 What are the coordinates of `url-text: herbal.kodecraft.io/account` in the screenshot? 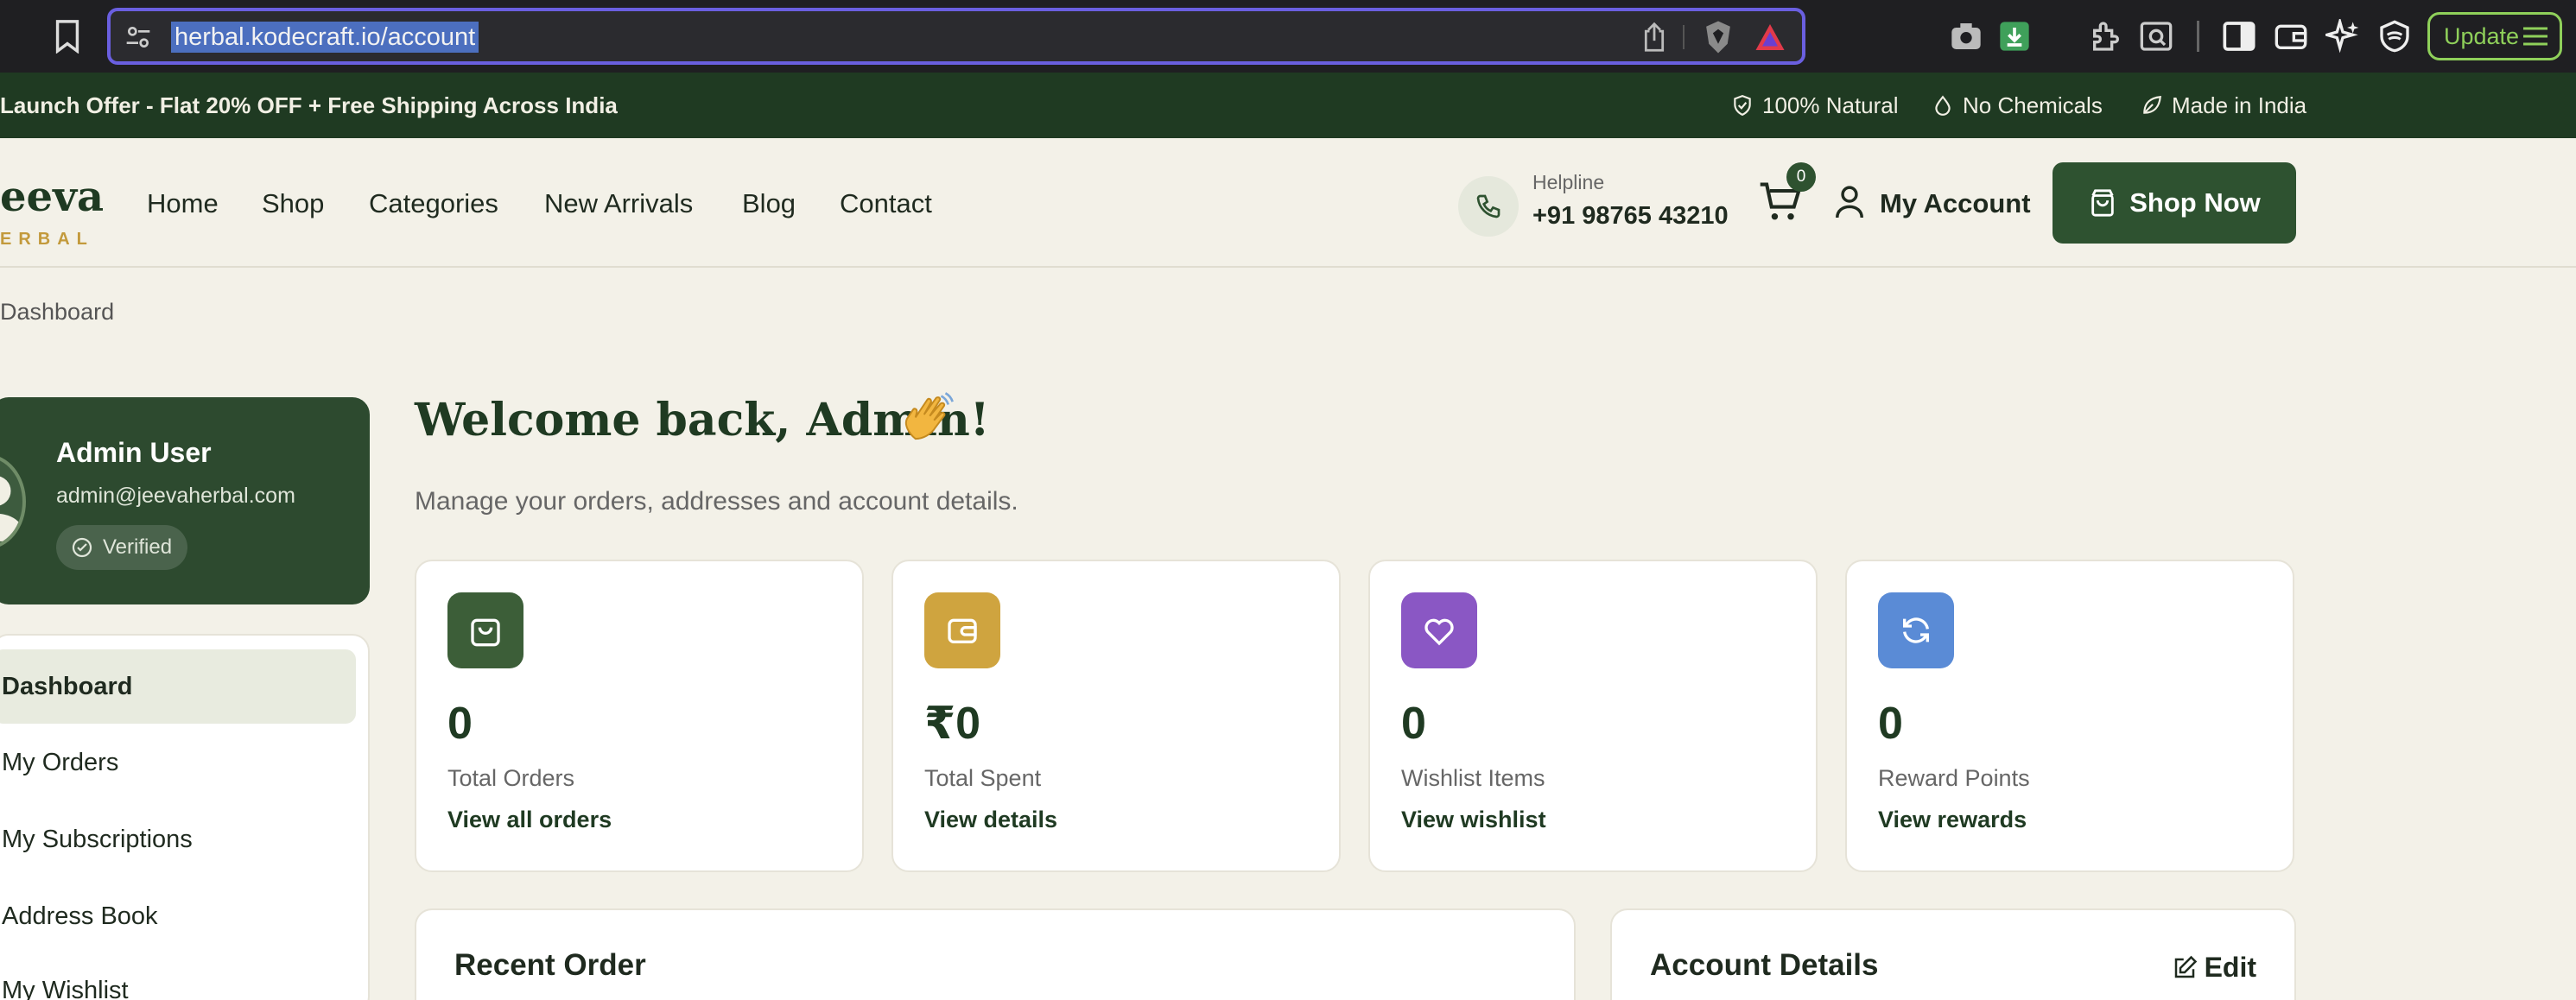 It's located at (325, 37).